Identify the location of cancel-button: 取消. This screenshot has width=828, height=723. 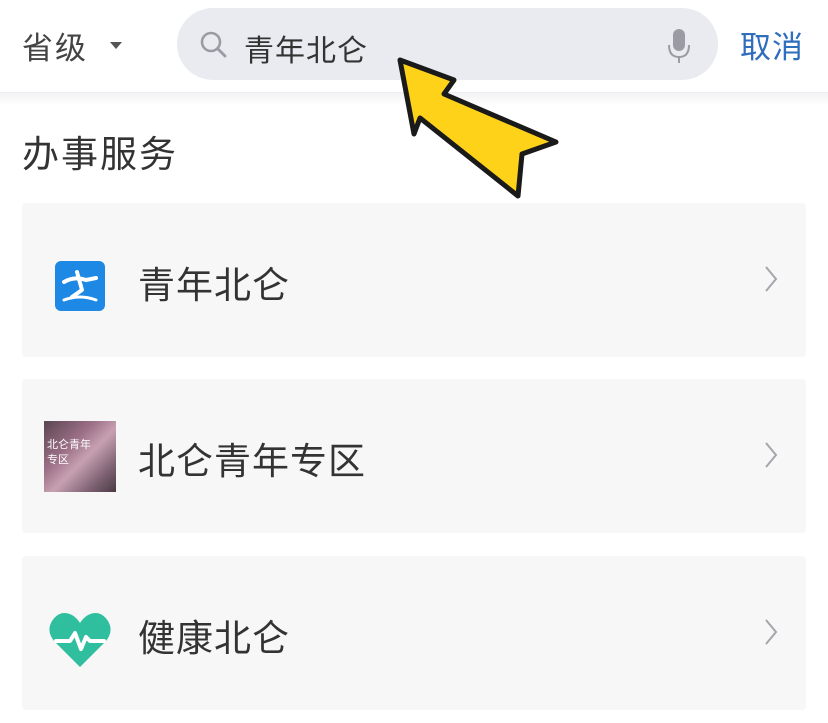
(772, 44).